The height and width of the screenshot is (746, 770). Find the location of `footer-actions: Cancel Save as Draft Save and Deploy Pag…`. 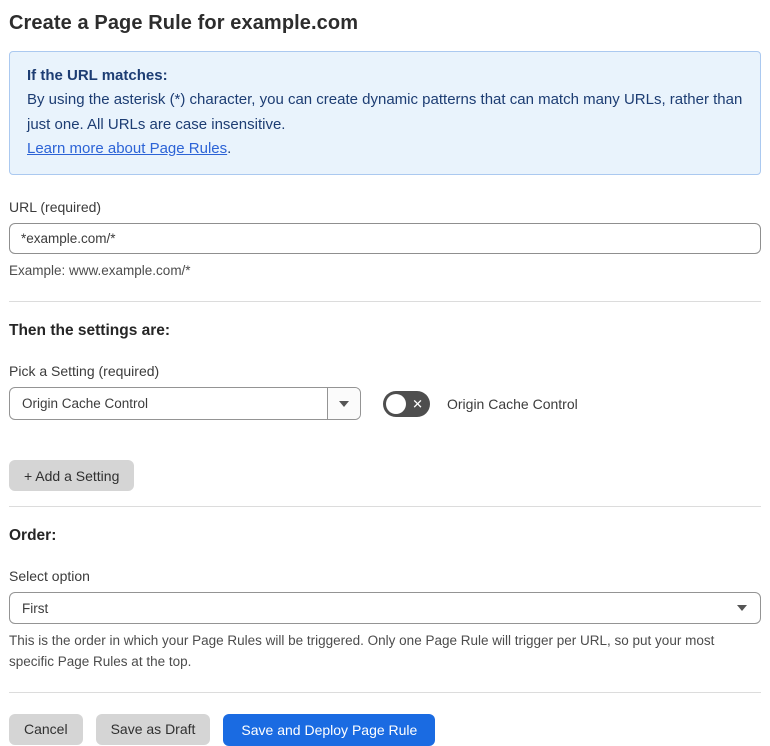

footer-actions: Cancel Save as Draft Save and Deploy Pag… is located at coordinates (385, 729).